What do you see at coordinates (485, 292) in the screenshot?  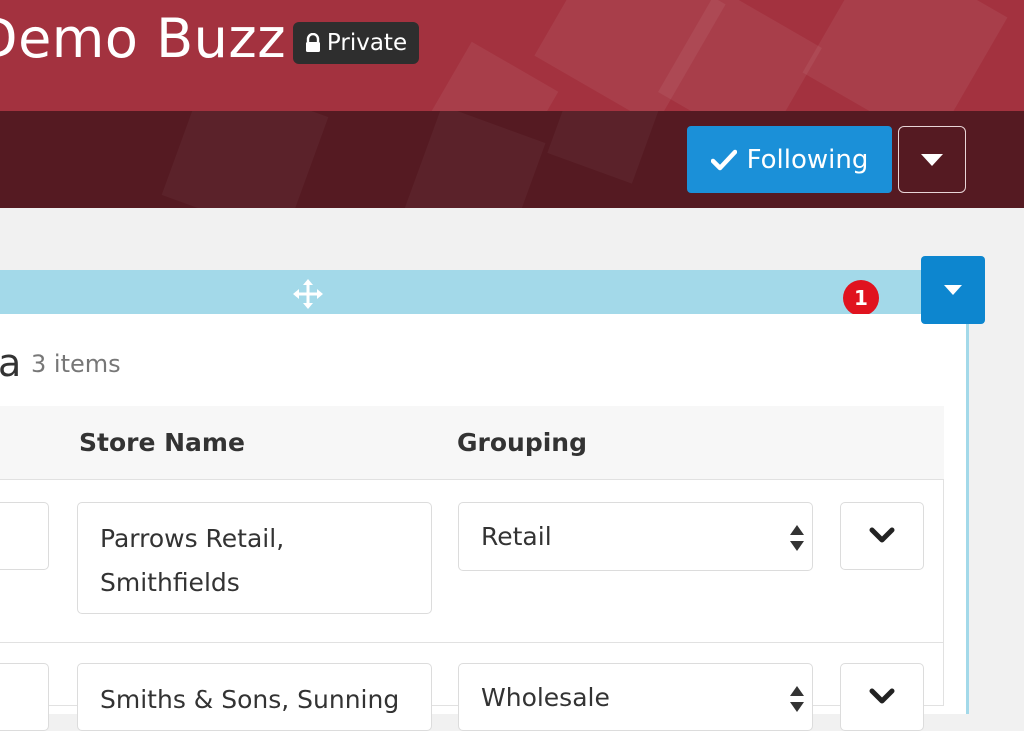 I see `widget-drag-bar` at bounding box center [485, 292].